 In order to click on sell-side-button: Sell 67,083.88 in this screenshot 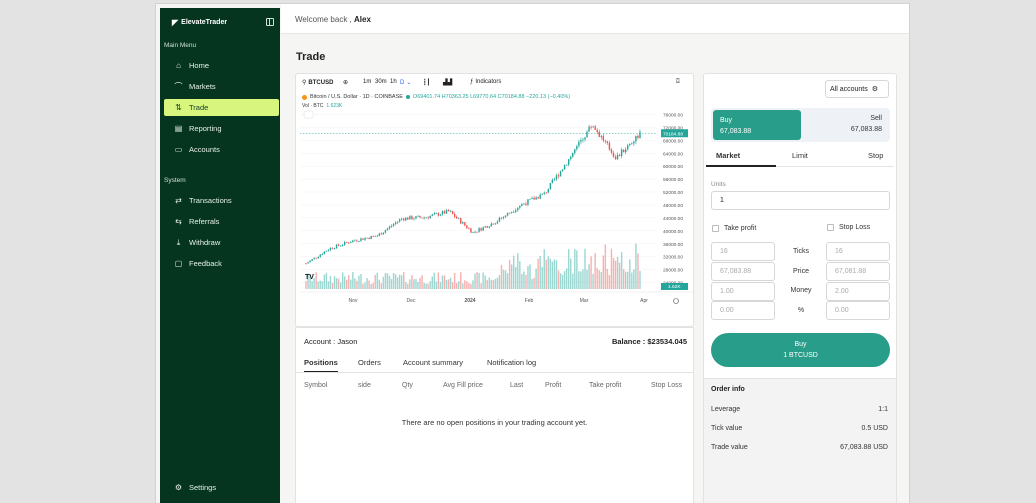, I will do `click(866, 124)`.